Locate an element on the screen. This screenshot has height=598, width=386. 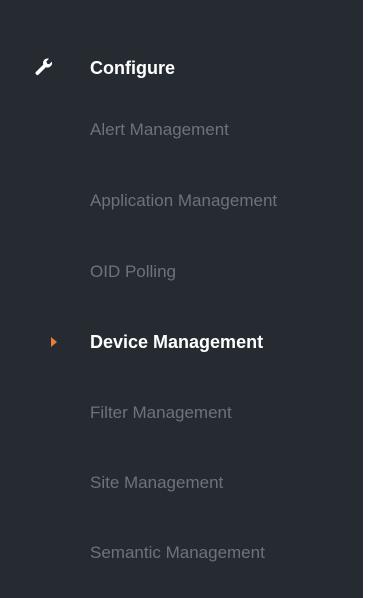
sidebar-item-label: Filter Management is located at coordinates (161, 412).